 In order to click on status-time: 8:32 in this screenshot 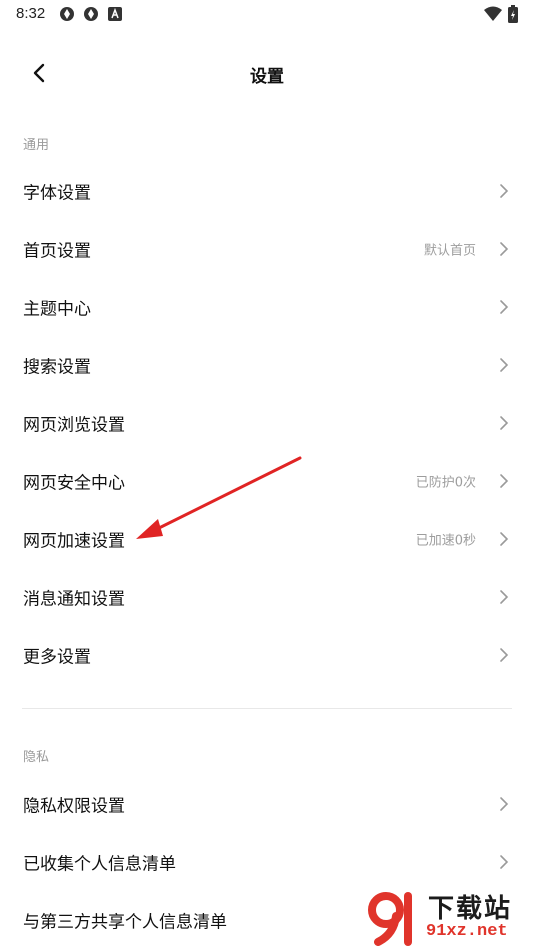, I will do `click(31, 13)`.